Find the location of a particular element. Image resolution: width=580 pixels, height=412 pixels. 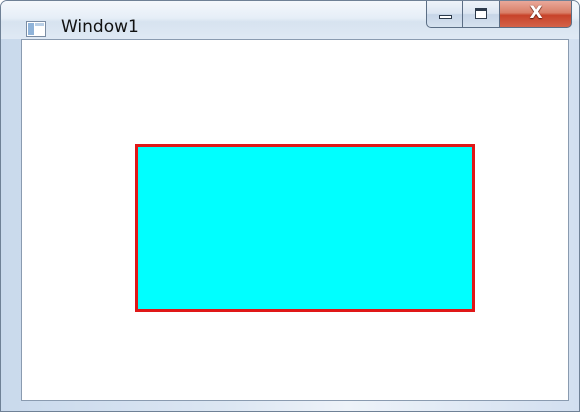

maximize-icon is located at coordinates (481, 13).